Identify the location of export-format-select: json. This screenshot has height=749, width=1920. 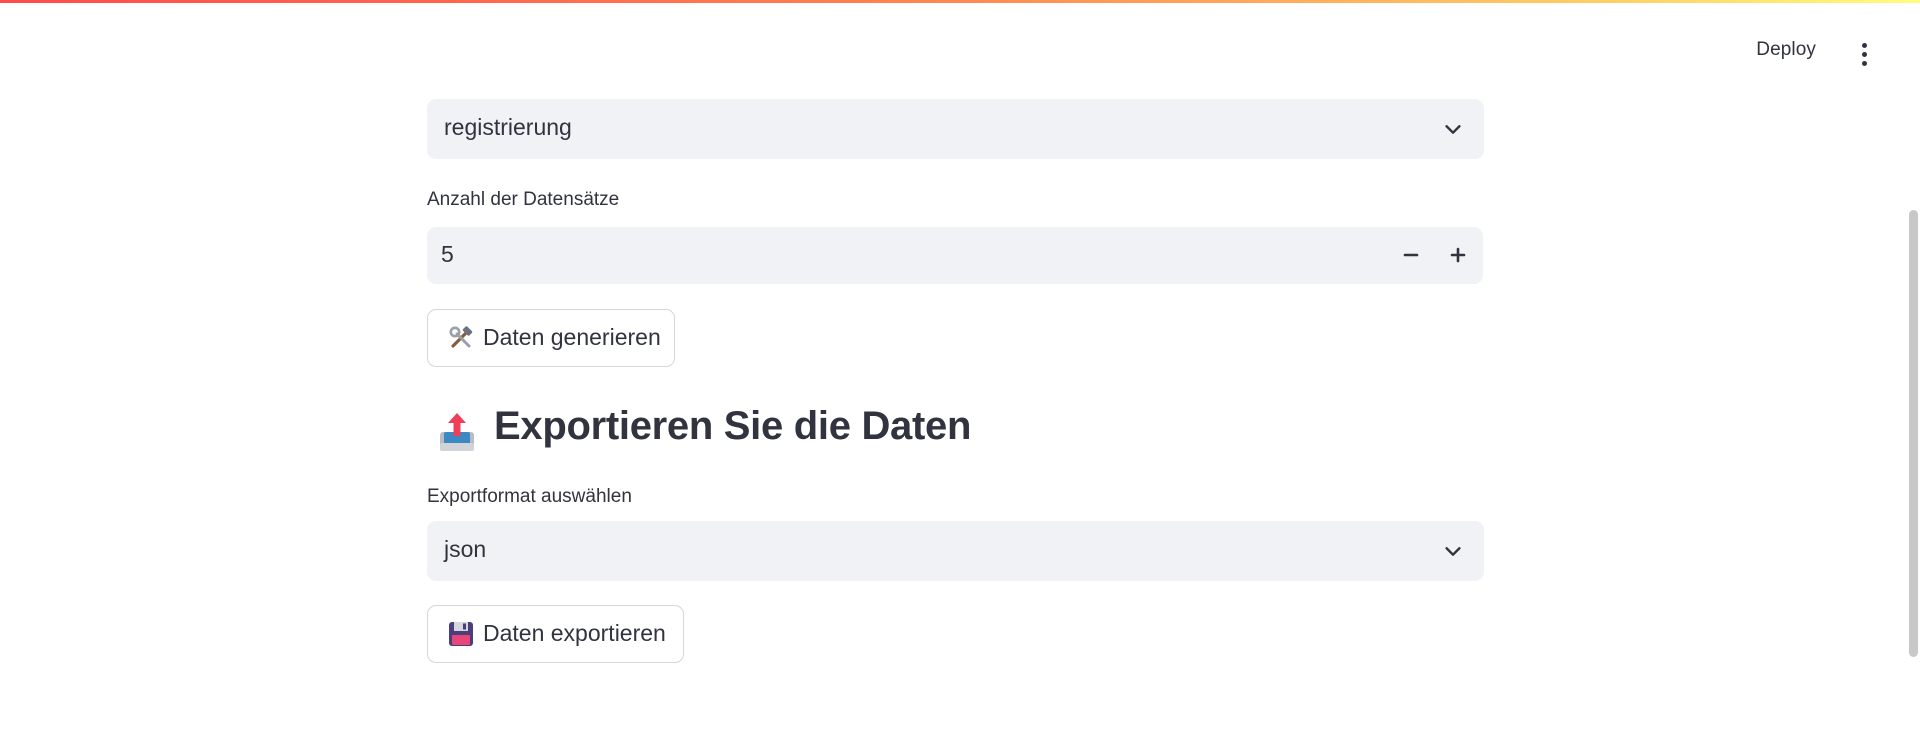
(955, 551).